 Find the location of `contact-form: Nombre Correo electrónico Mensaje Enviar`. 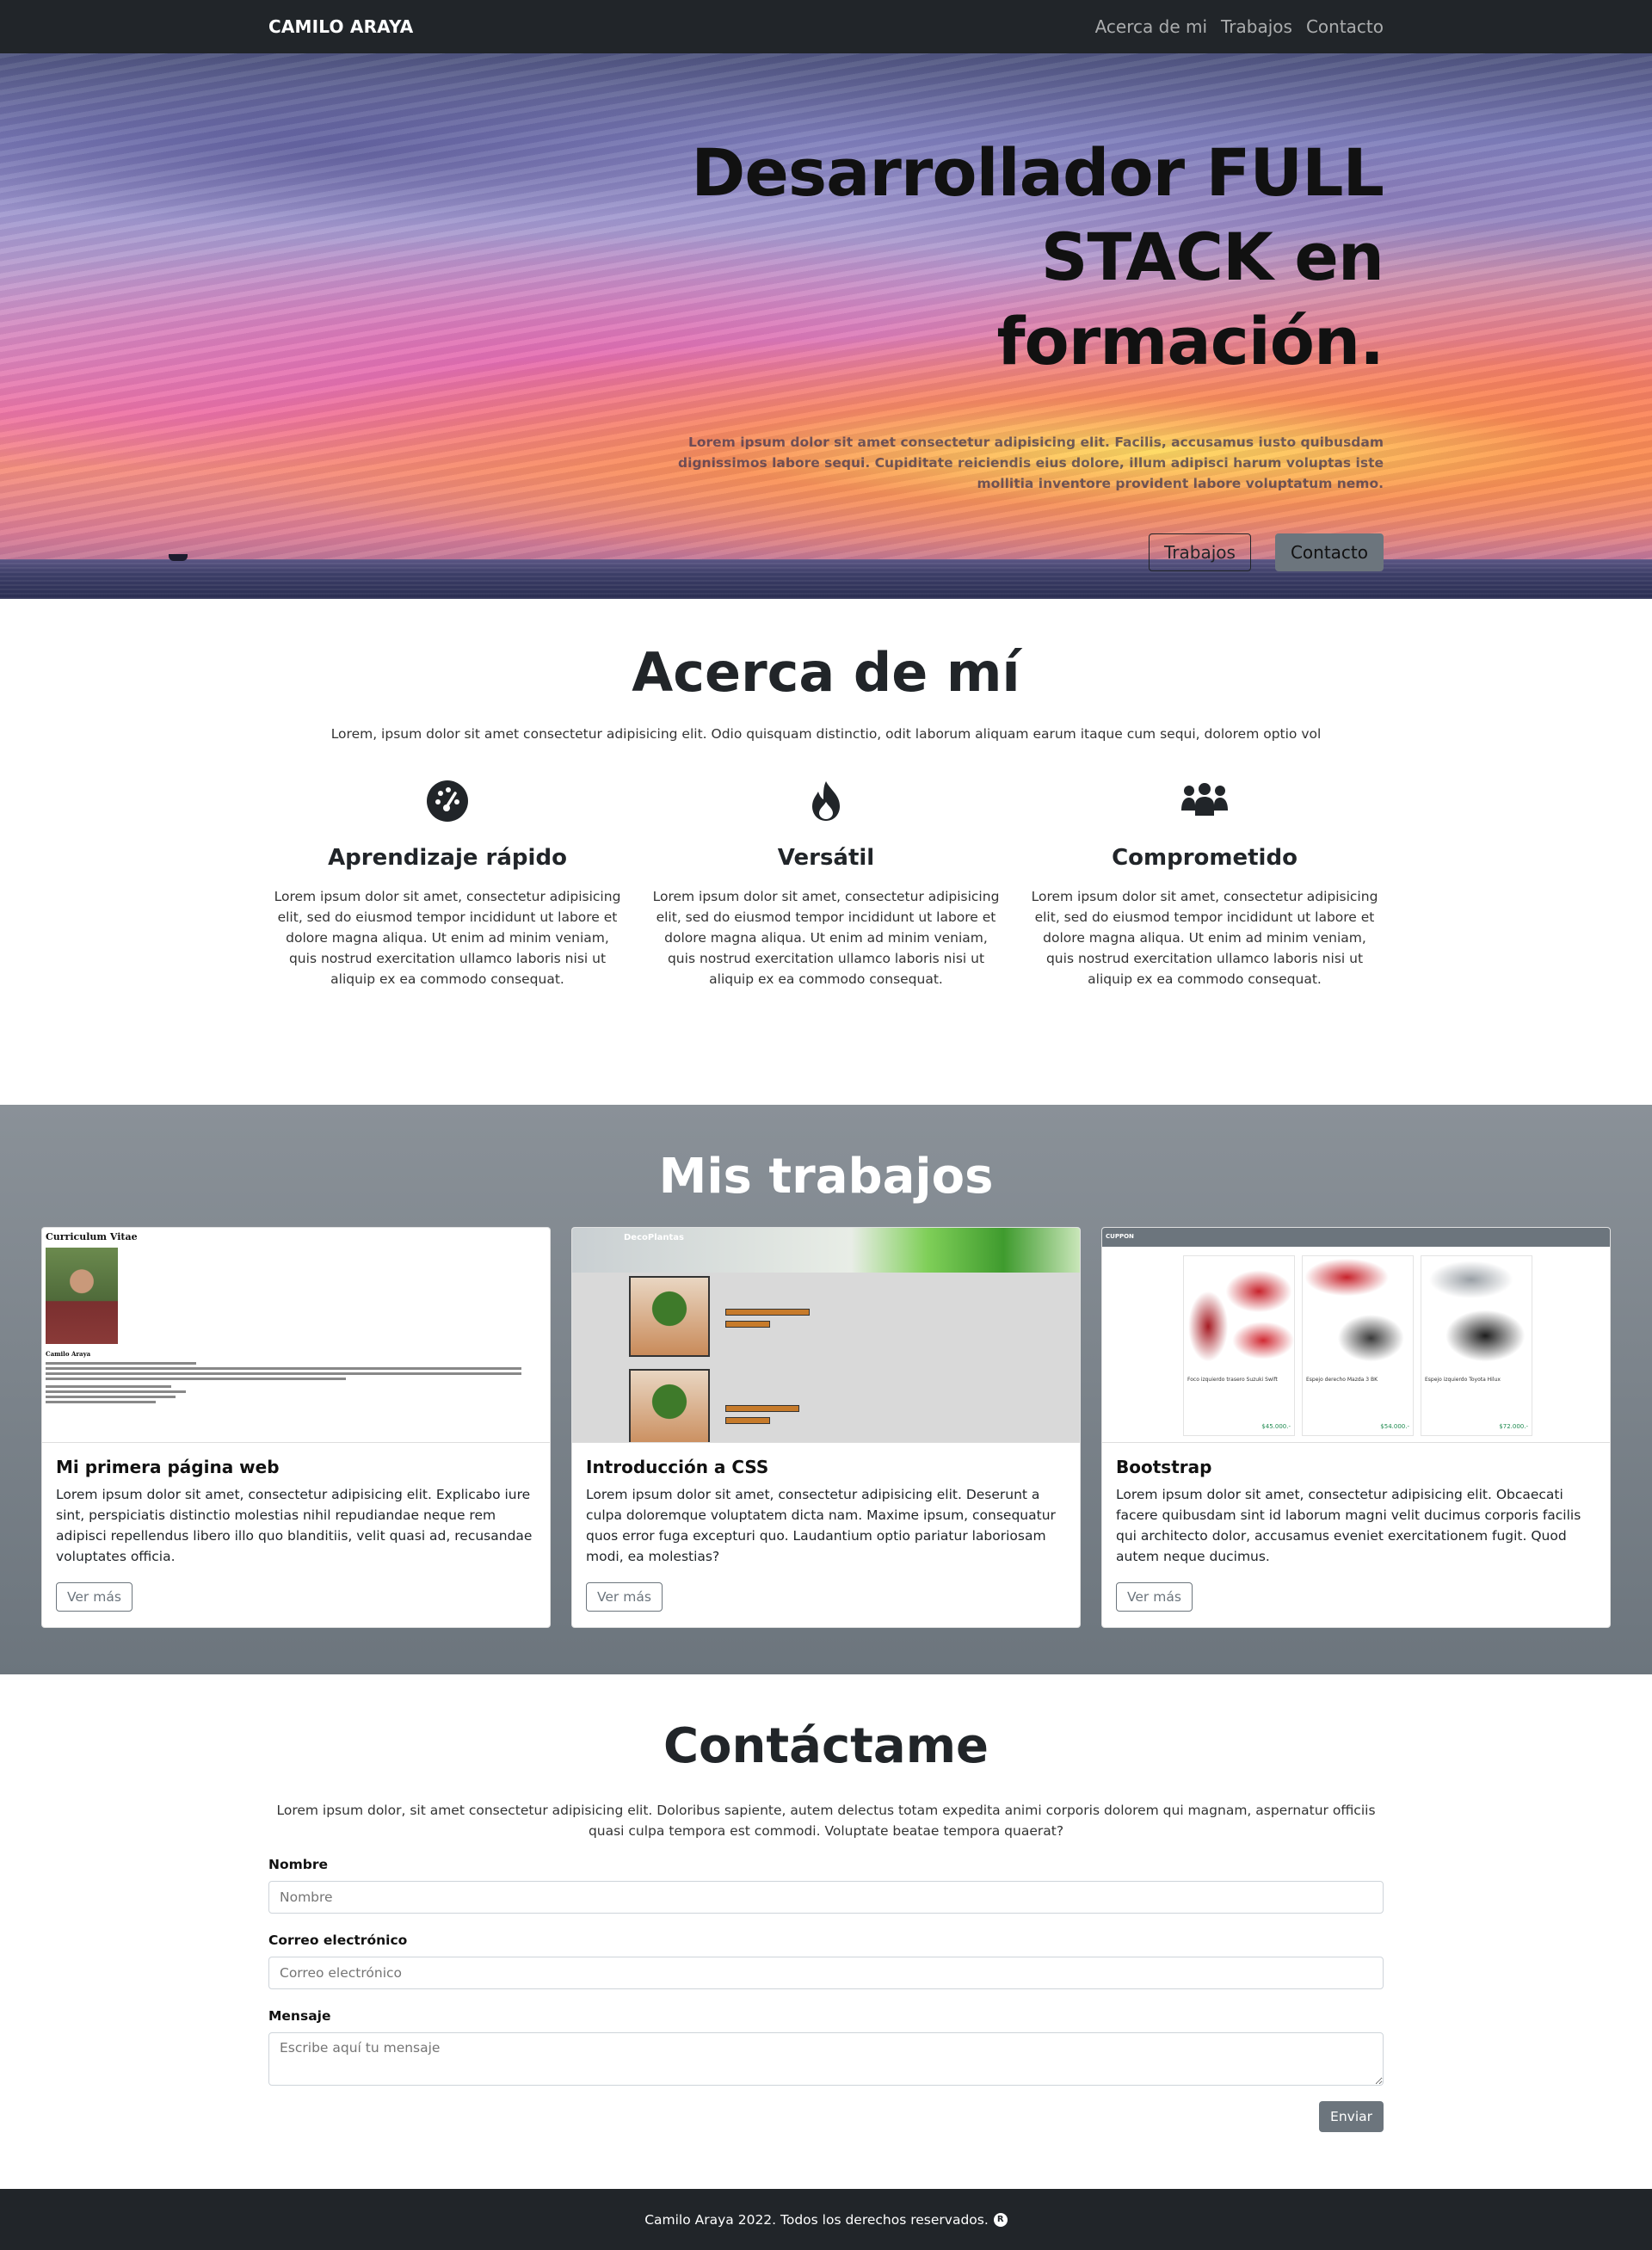

contact-form: Nombre Correo electrónico Mensaje Enviar is located at coordinates (826, 1994).